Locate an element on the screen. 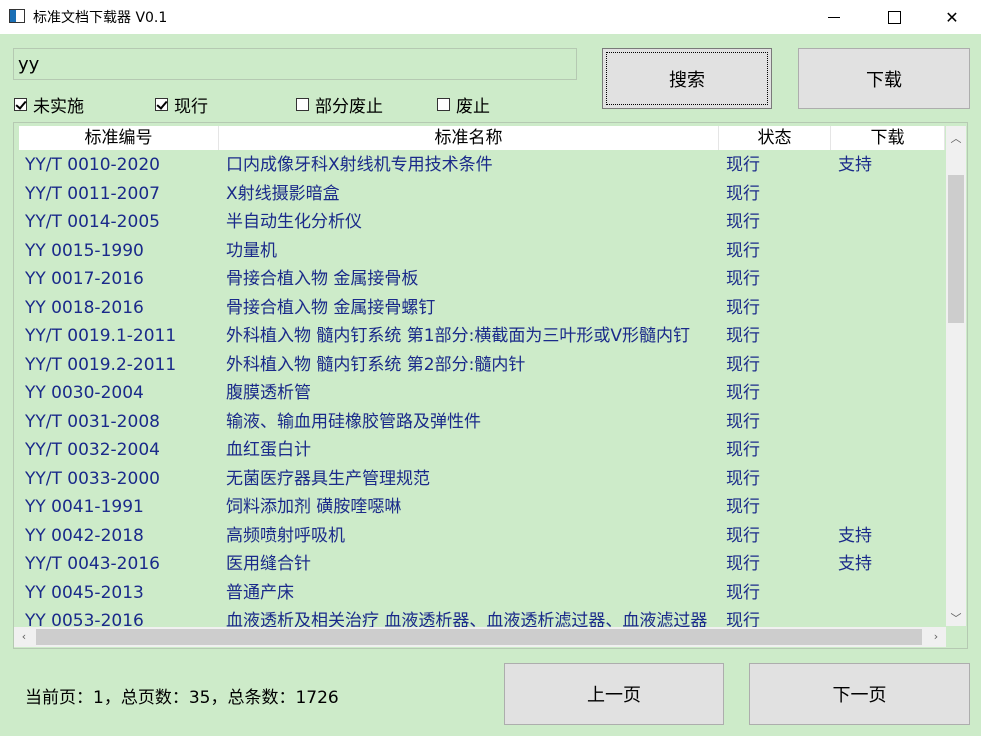 The image size is (981, 736). prev-page-button: 上一页 is located at coordinates (614, 694).